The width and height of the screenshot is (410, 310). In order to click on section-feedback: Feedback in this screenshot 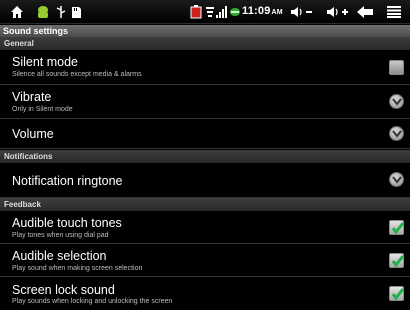, I will do `click(205, 204)`.